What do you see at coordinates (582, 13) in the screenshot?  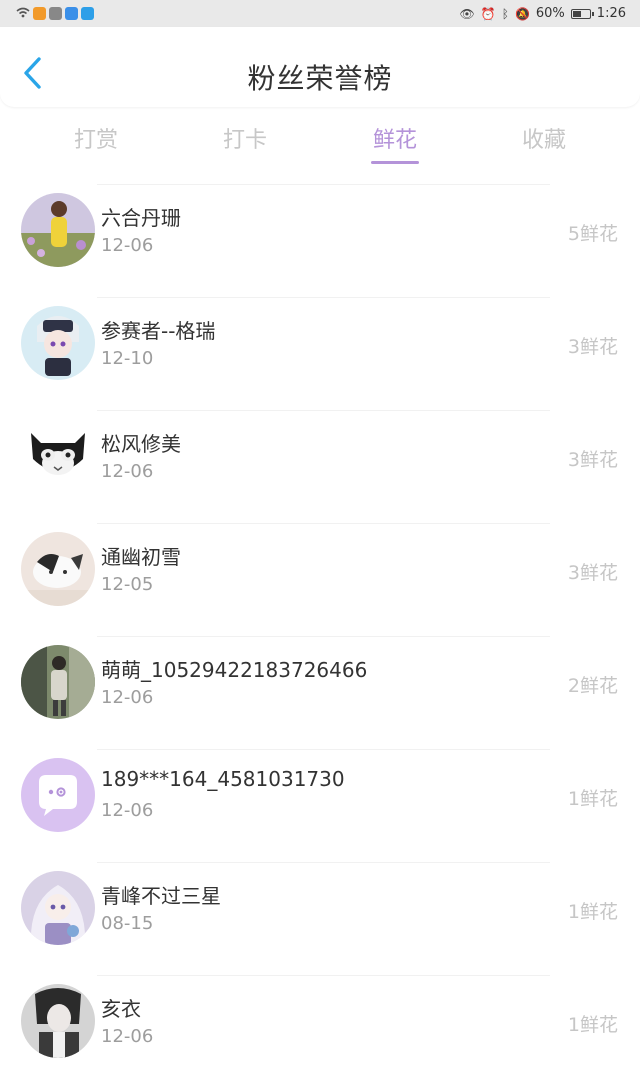 I see `battery-icon` at bounding box center [582, 13].